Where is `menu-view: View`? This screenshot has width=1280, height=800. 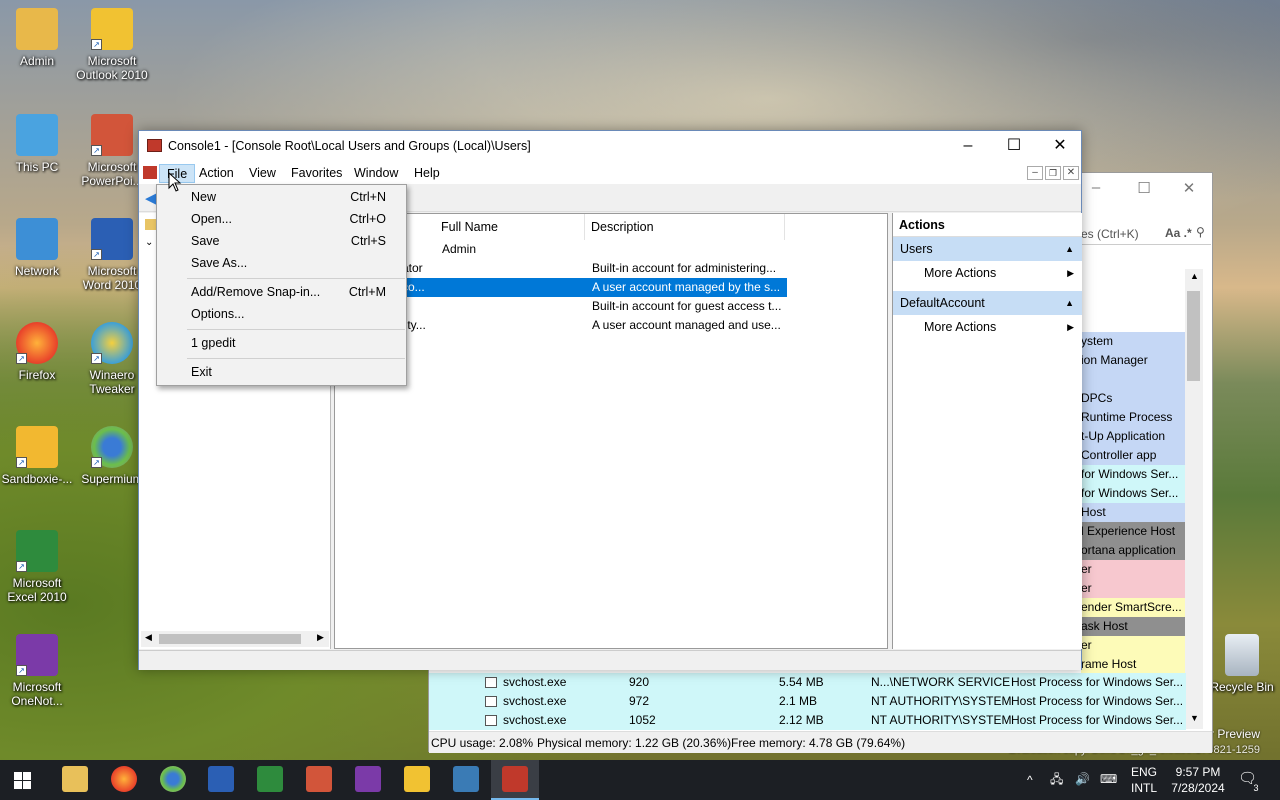 menu-view: View is located at coordinates (262, 173).